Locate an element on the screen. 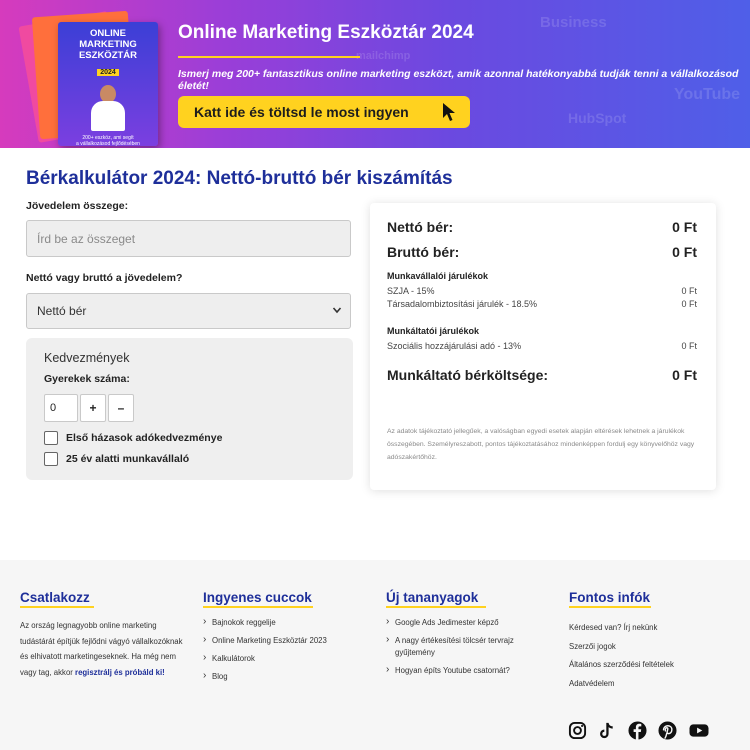 The image size is (750, 750). employee-contrib-section: Munkavállalói járulékok is located at coordinates (542, 276).